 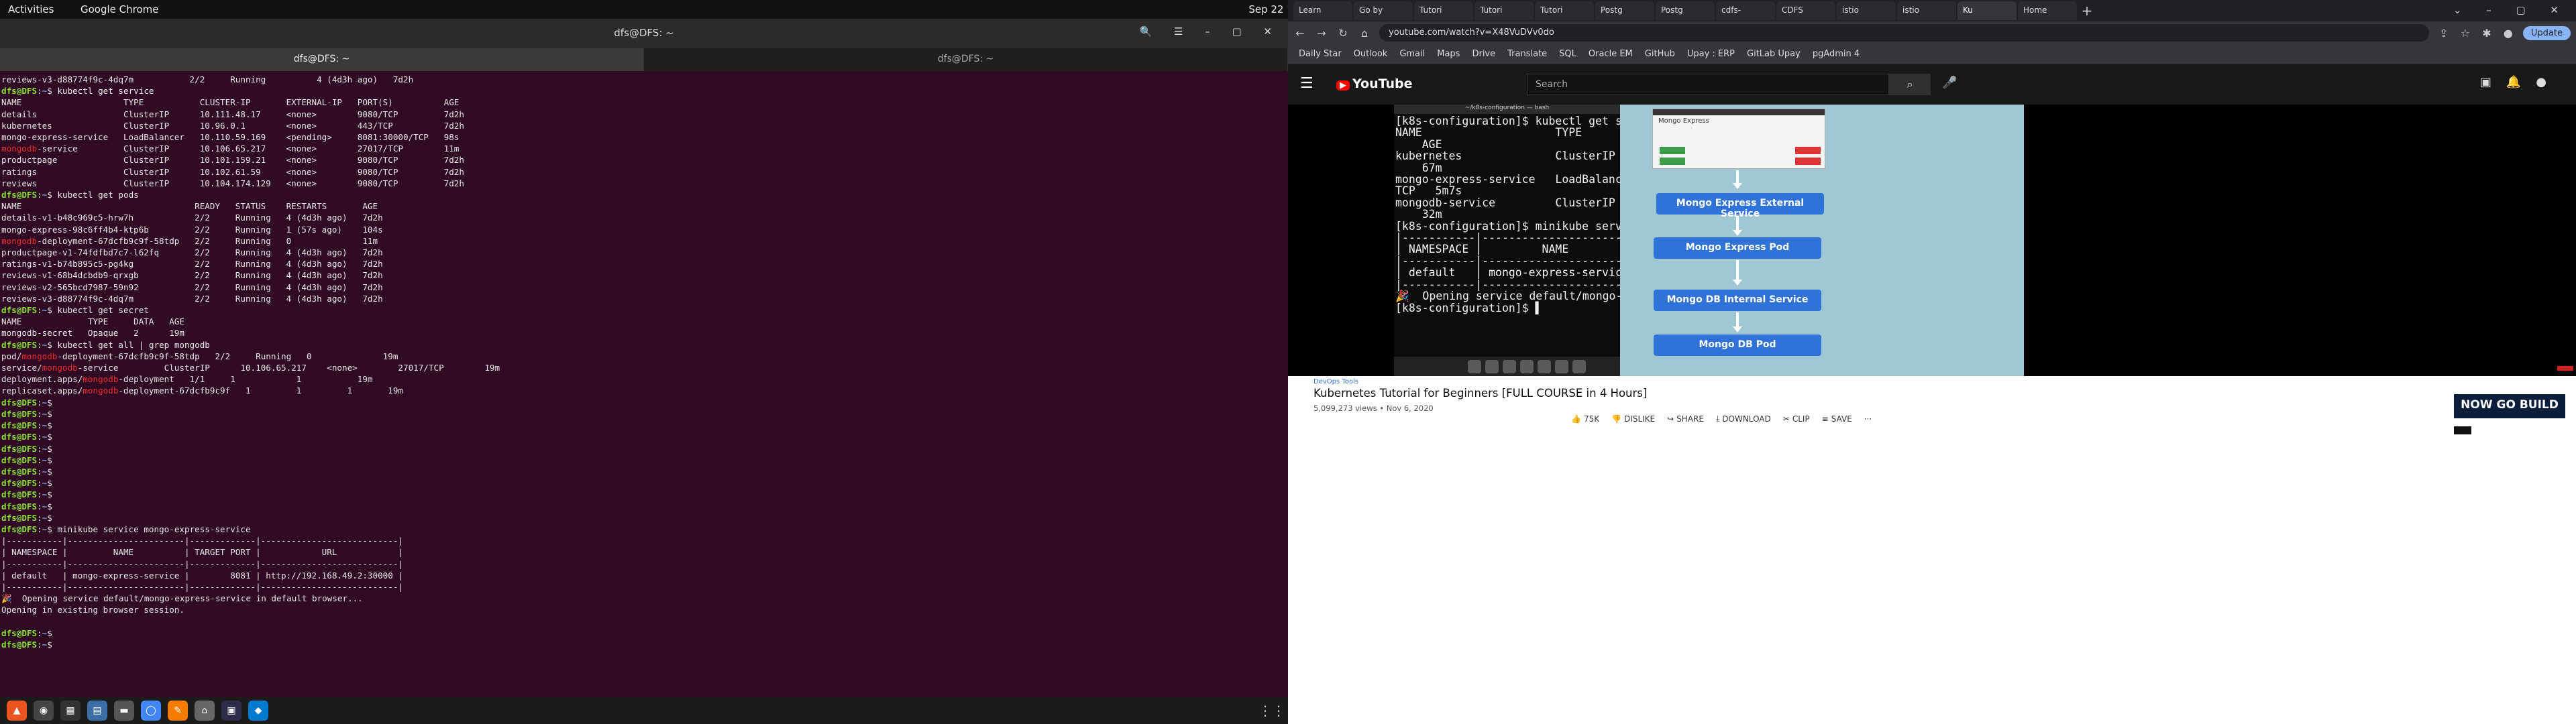 I want to click on scissors-icon: ✂, so click(x=1786, y=419).